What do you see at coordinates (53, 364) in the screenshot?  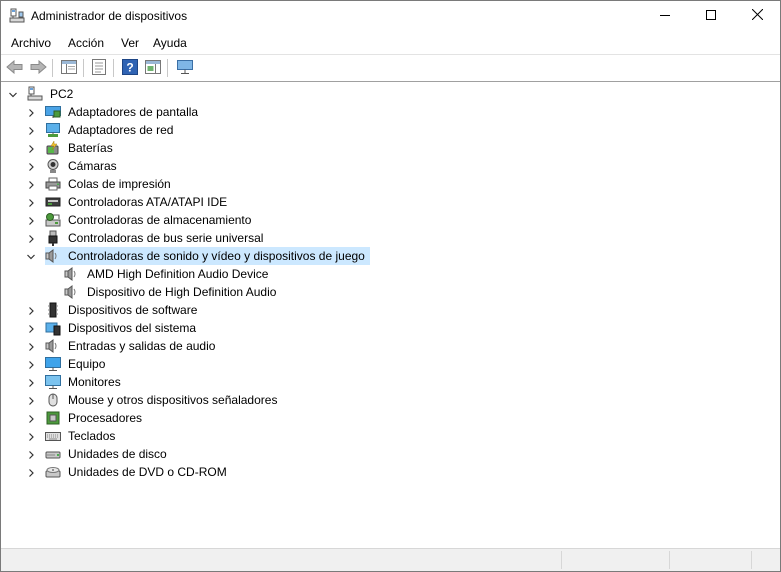 I see `computer-icon` at bounding box center [53, 364].